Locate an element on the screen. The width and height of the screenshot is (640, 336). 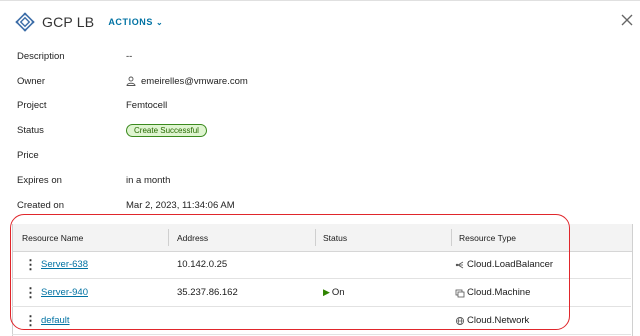
column-header-resource-name: Resource Name is located at coordinates (52, 237).